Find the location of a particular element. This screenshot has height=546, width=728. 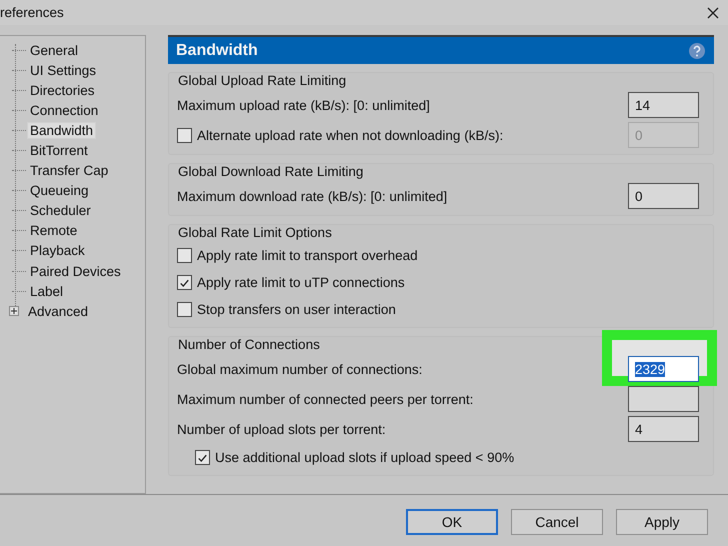

sidebar-item: Connection is located at coordinates (64, 110).